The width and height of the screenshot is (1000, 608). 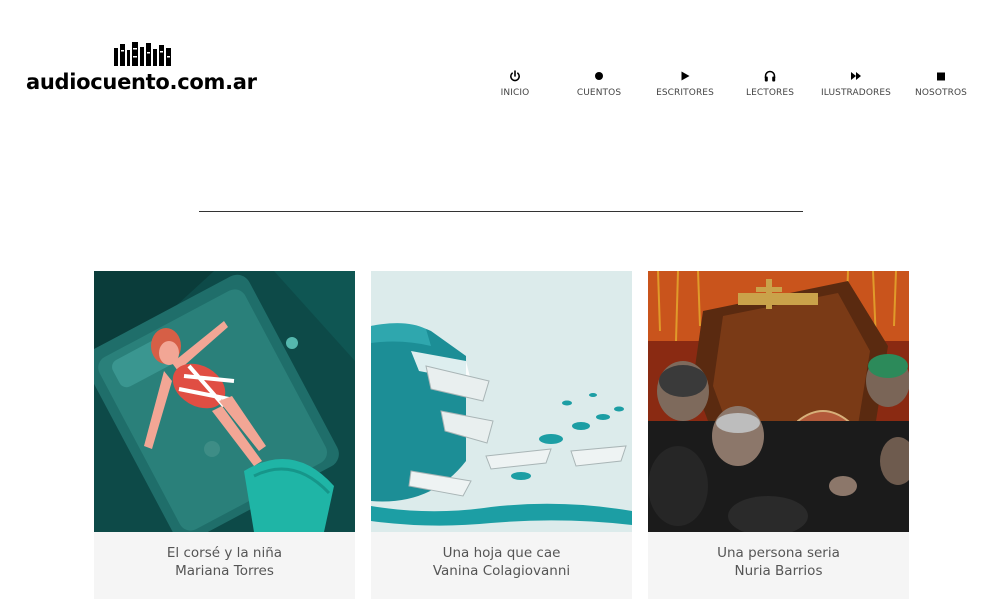 I want to click on nav-label: NOSOTROS, so click(x=941, y=93).